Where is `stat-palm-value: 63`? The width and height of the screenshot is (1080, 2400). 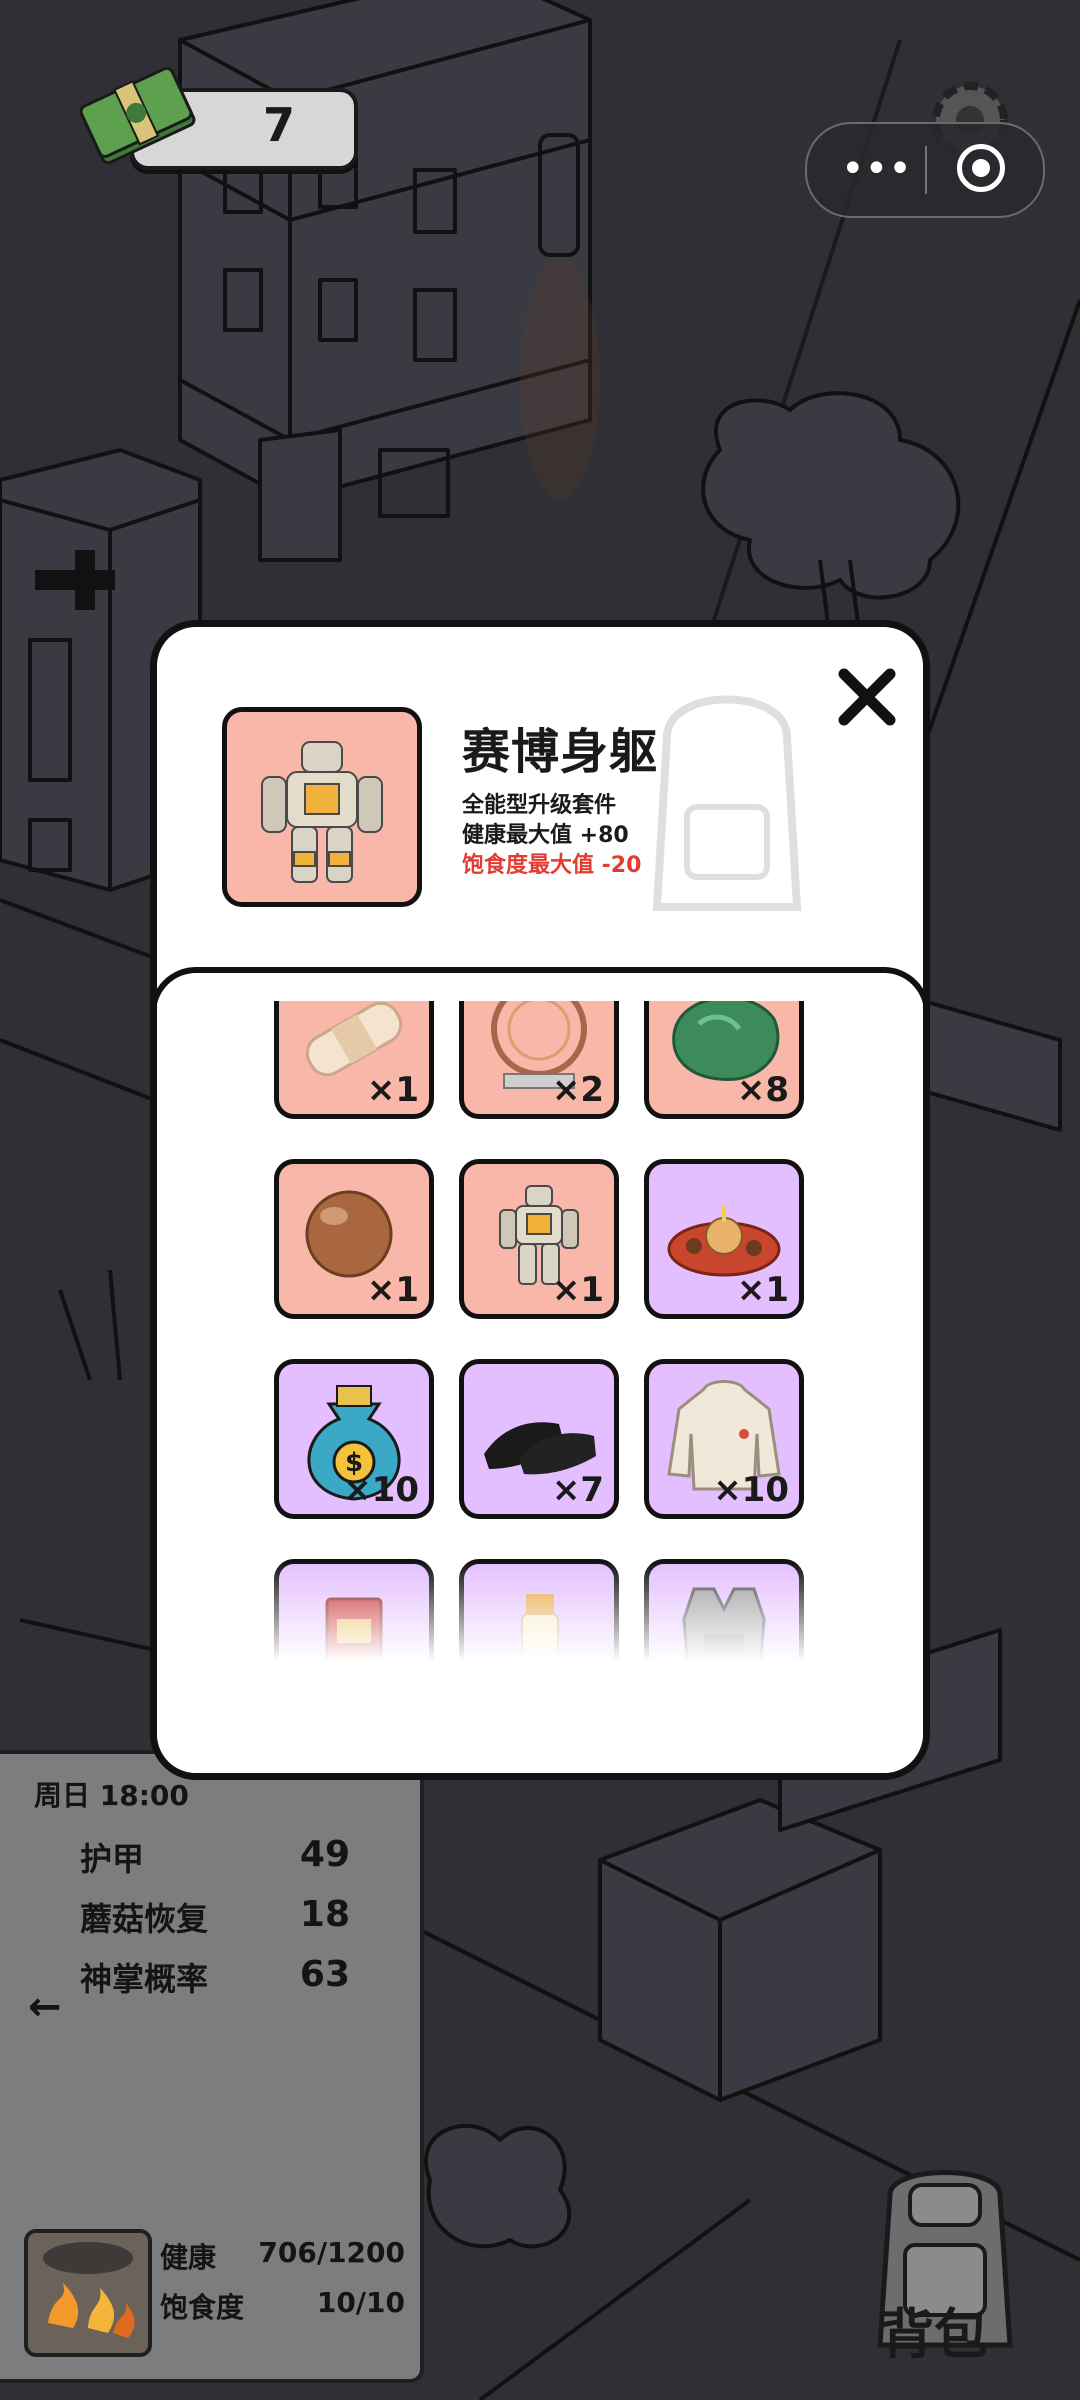 stat-palm-value: 63 is located at coordinates (324, 1974).